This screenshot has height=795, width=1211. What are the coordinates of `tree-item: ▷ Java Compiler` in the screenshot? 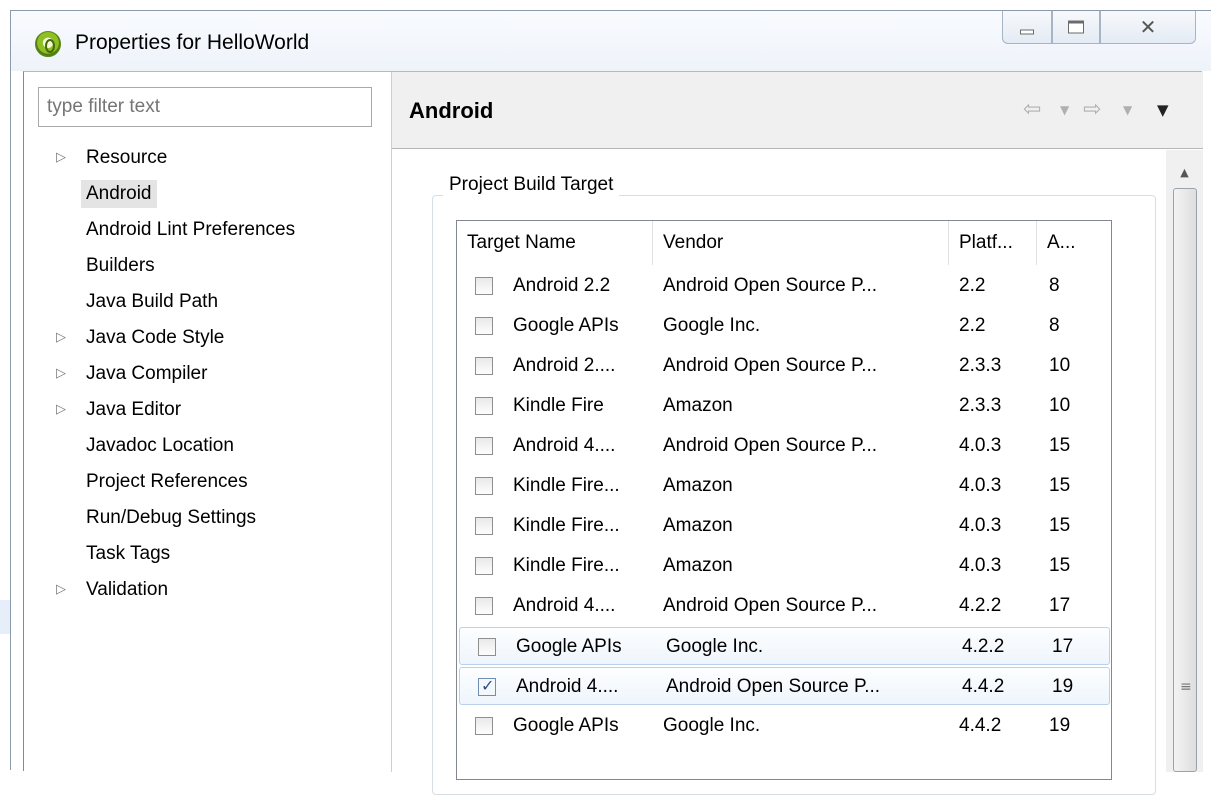 It's located at (208, 374).